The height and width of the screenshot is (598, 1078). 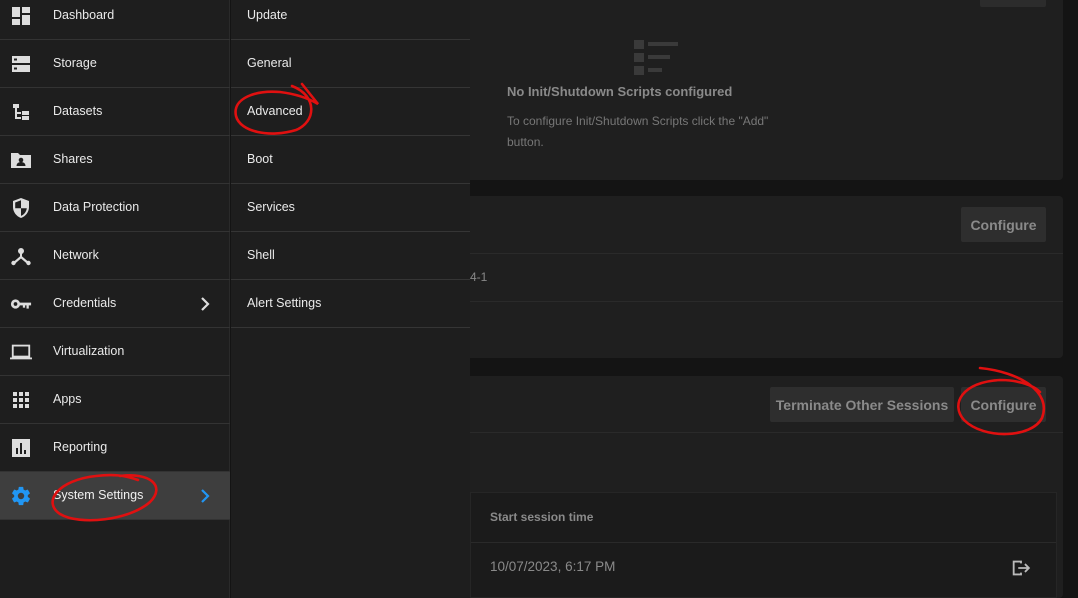 What do you see at coordinates (21, 256) in the screenshot?
I see `network-icon` at bounding box center [21, 256].